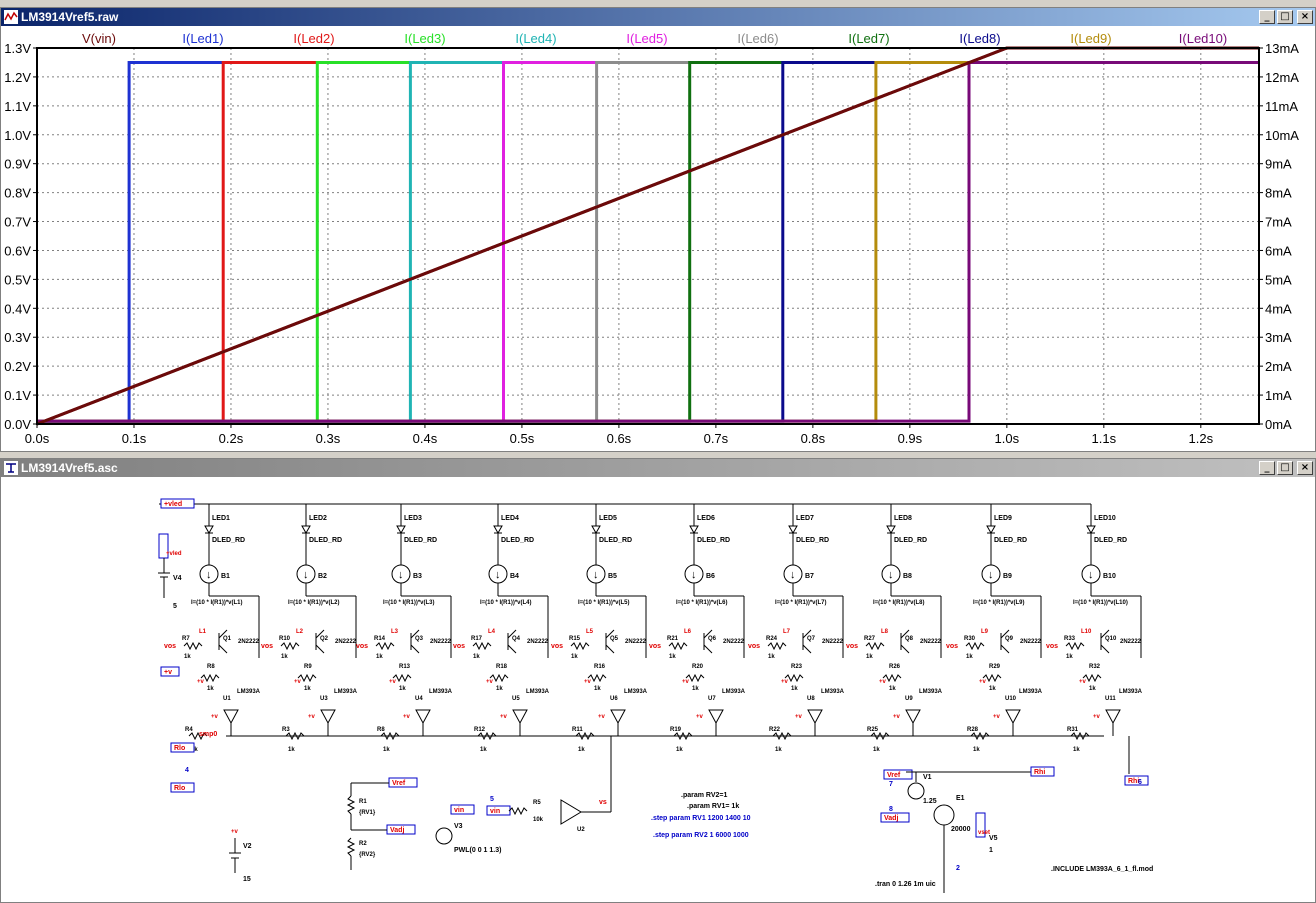  What do you see at coordinates (809, 576) in the screenshot?
I see `current-source-name: B7` at bounding box center [809, 576].